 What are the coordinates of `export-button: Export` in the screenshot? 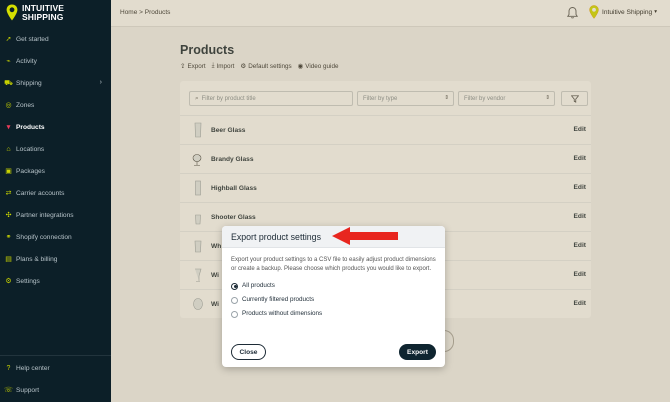 It's located at (417, 352).